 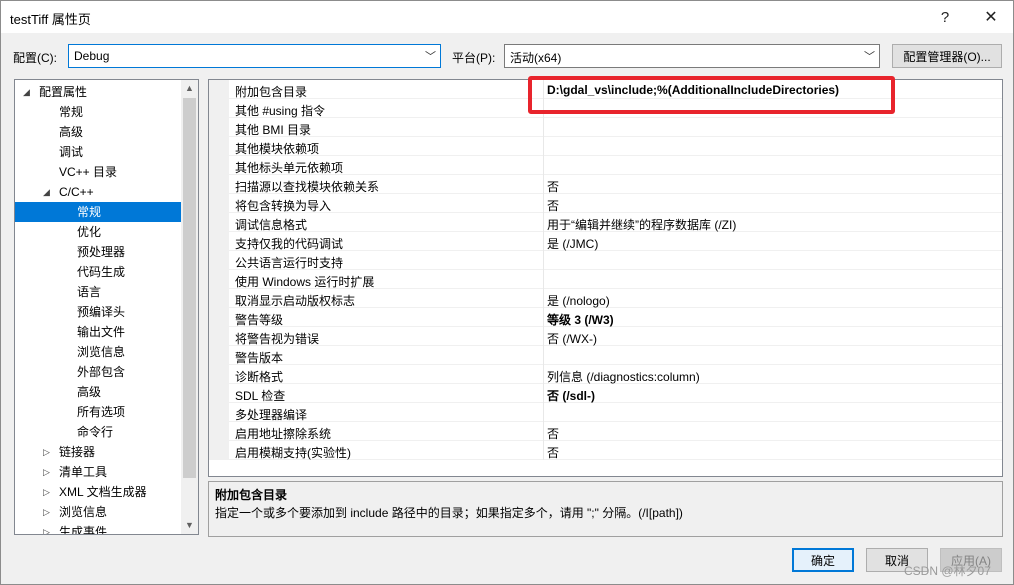 I want to click on property-row: 其他标头单元依赖项, so click(x=605, y=165).